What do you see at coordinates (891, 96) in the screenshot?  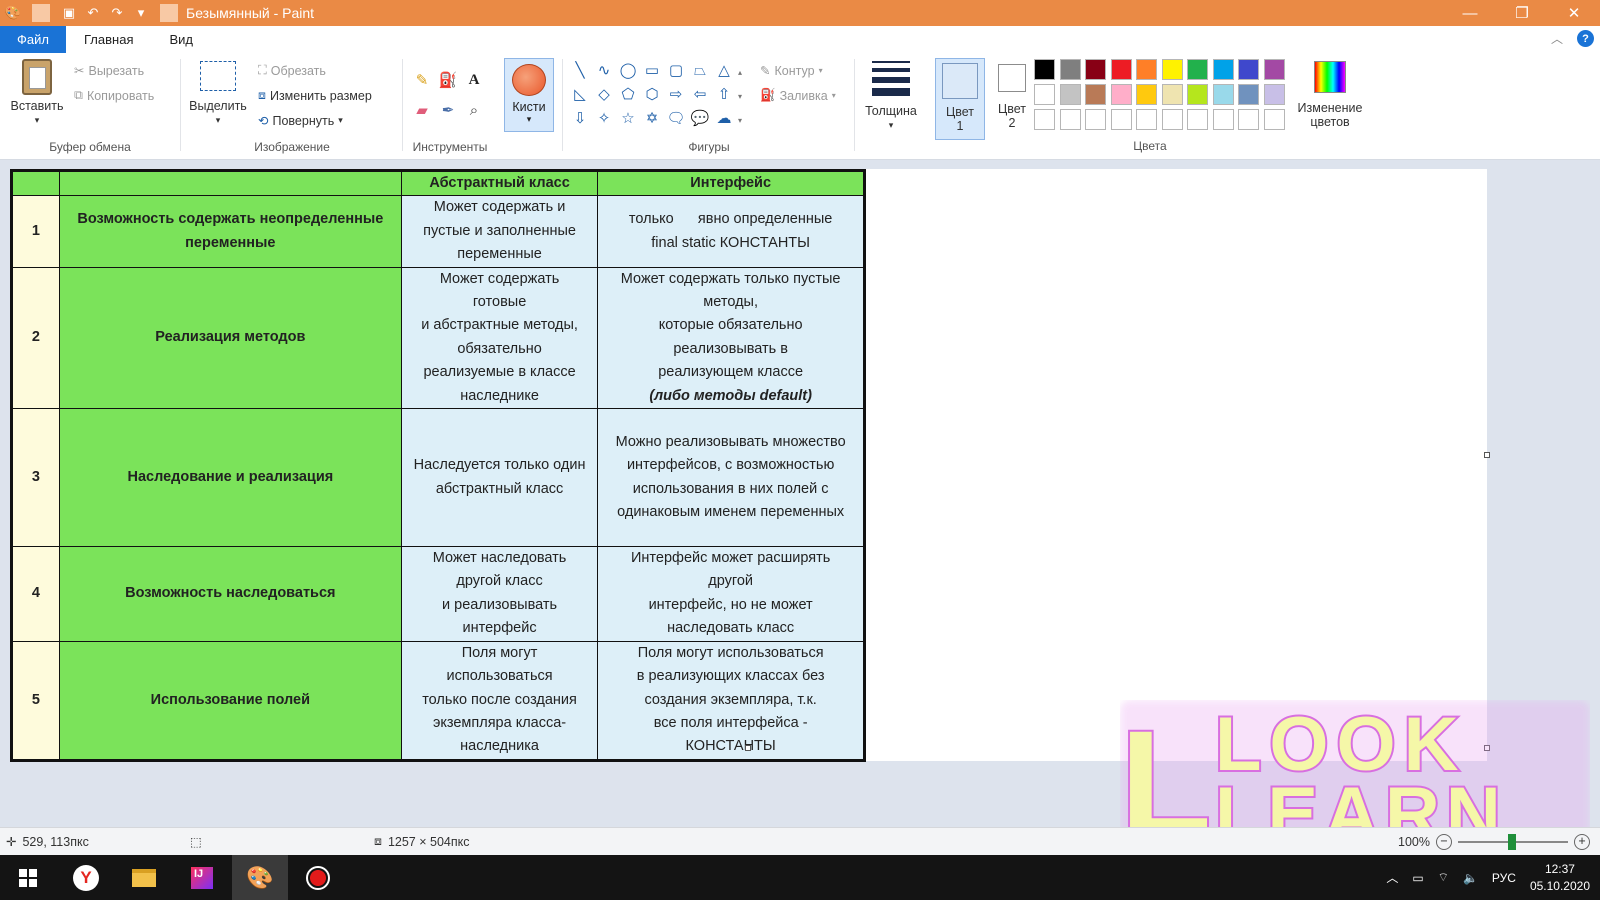 I see `size-button: Толщина ▾` at bounding box center [891, 96].